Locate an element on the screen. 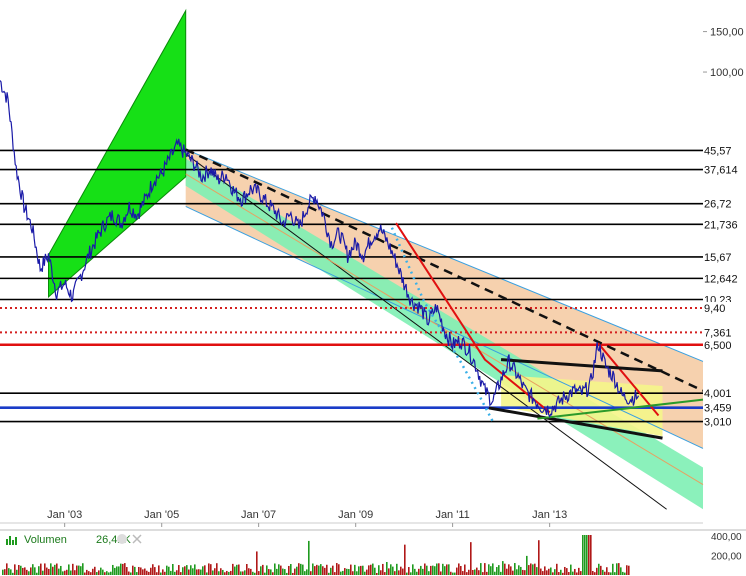 This screenshot has height=576, width=746. close-icon is located at coordinates (137, 539).